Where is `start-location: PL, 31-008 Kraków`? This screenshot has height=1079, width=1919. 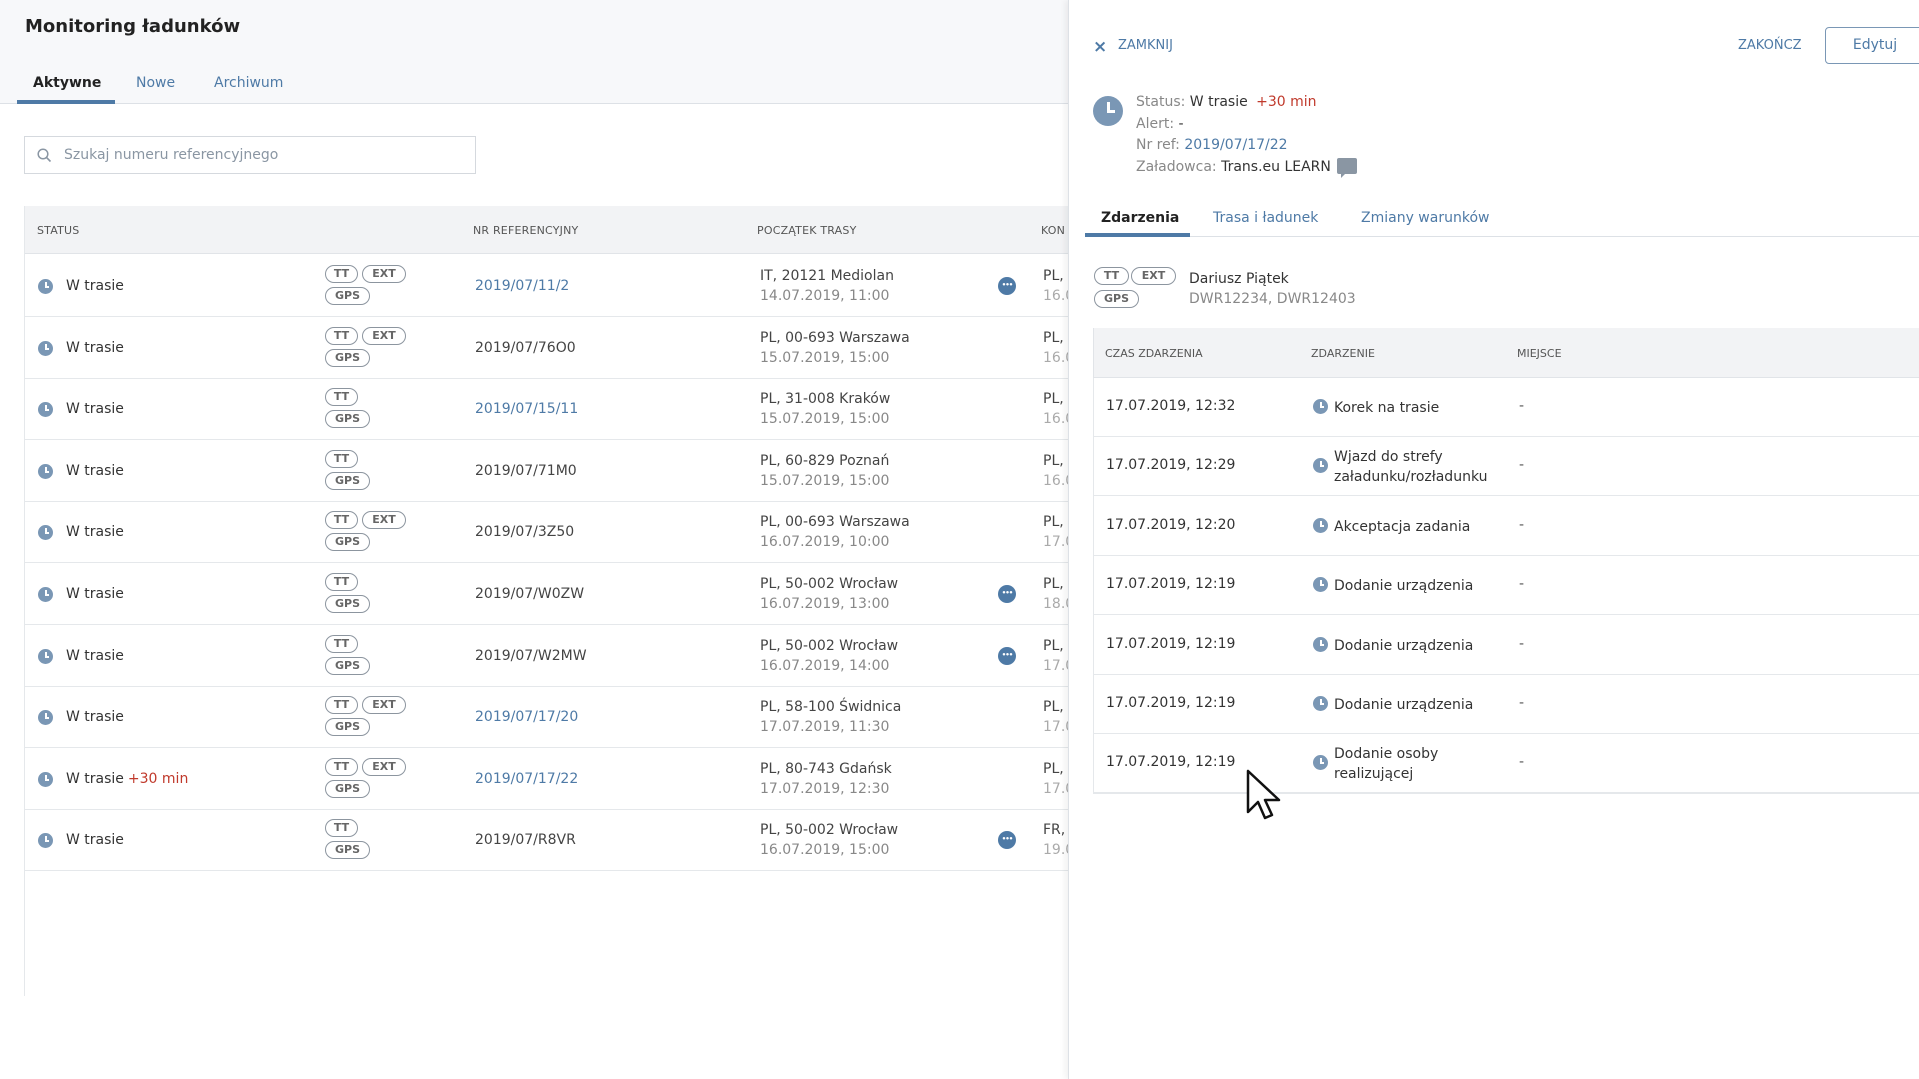 start-location: PL, 31-008 Kraków is located at coordinates (825, 399).